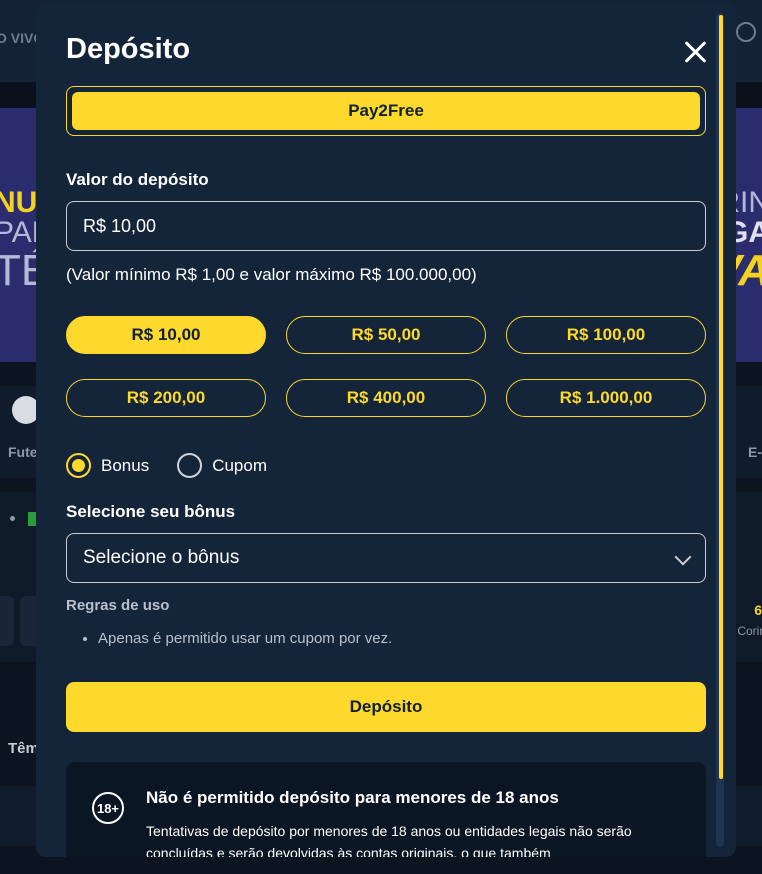 Image resolution: width=762 pixels, height=874 pixels. Describe the element at coordinates (137, 179) in the screenshot. I see `amount-label: Valor do depósito` at that location.